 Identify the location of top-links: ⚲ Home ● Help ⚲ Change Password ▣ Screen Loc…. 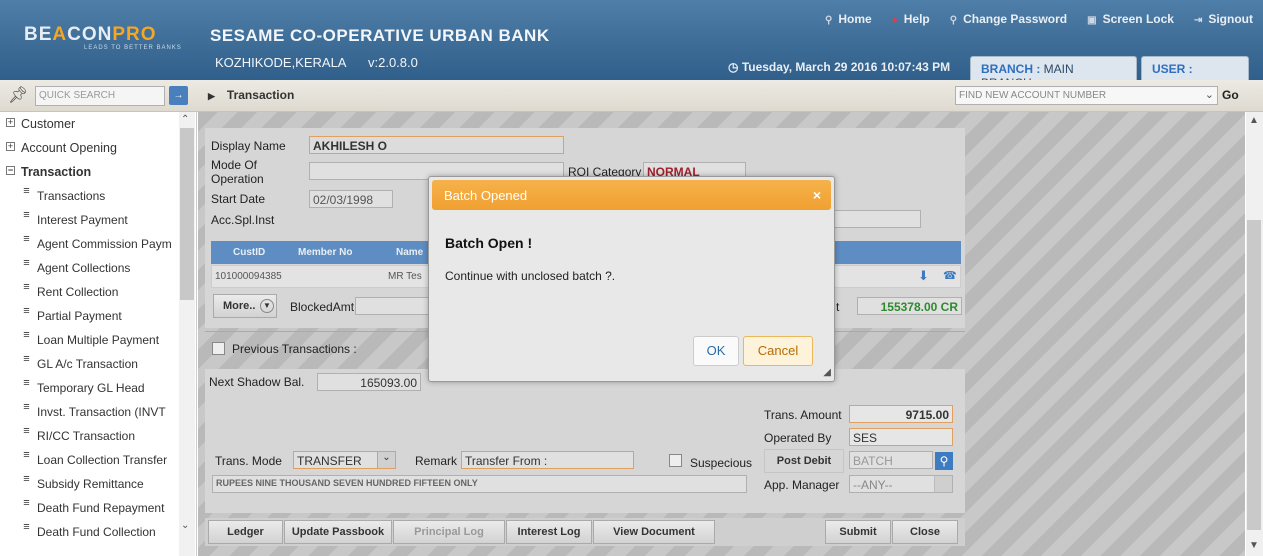
(1039, 19).